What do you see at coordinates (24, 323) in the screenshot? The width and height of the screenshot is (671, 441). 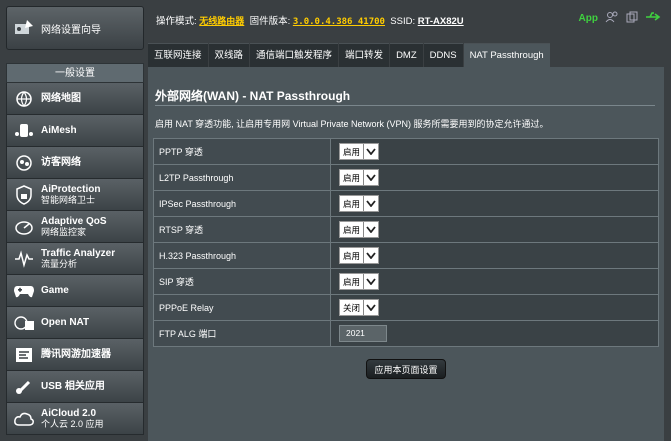 I see `open-nat-icon` at bounding box center [24, 323].